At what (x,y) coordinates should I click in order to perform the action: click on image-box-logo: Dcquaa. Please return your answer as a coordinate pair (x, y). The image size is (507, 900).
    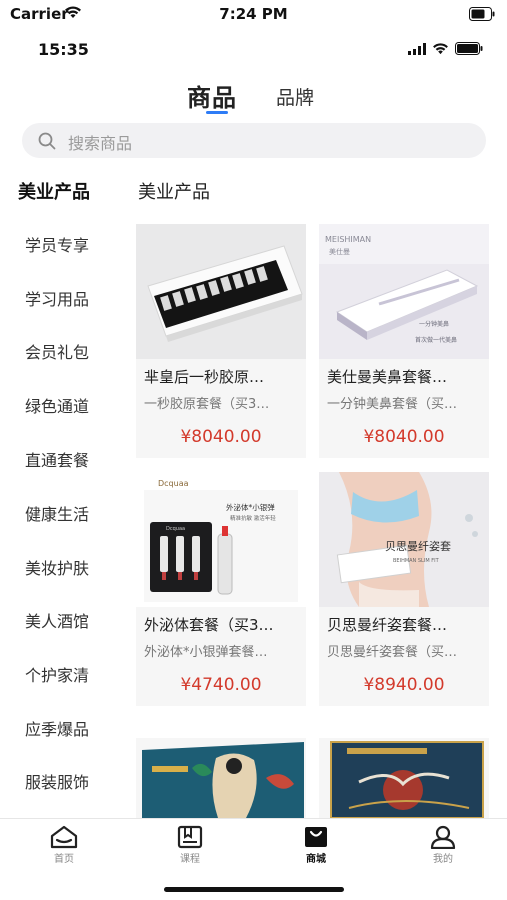
    Looking at the image, I should click on (175, 529).